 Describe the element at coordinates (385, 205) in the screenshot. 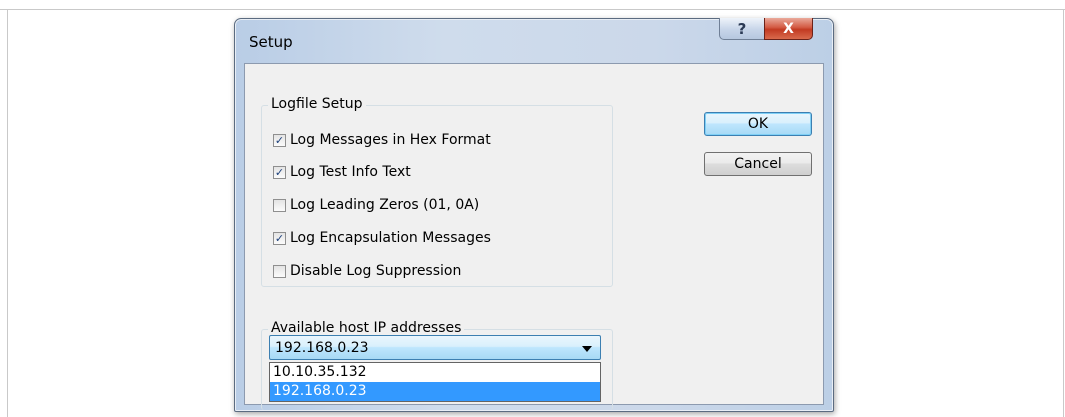

I see `option-label: Log Leading Zeros (01, 0A)` at that location.